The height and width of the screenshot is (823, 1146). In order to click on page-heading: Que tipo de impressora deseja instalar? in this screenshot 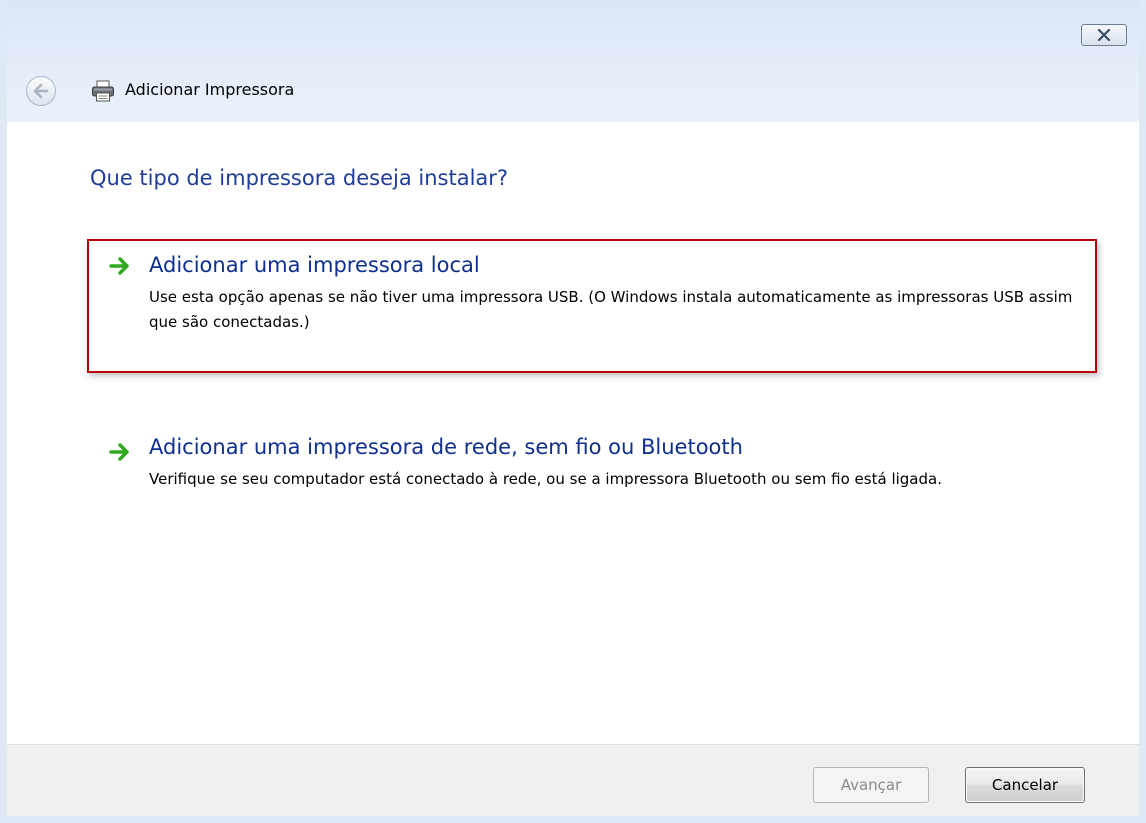, I will do `click(299, 178)`.